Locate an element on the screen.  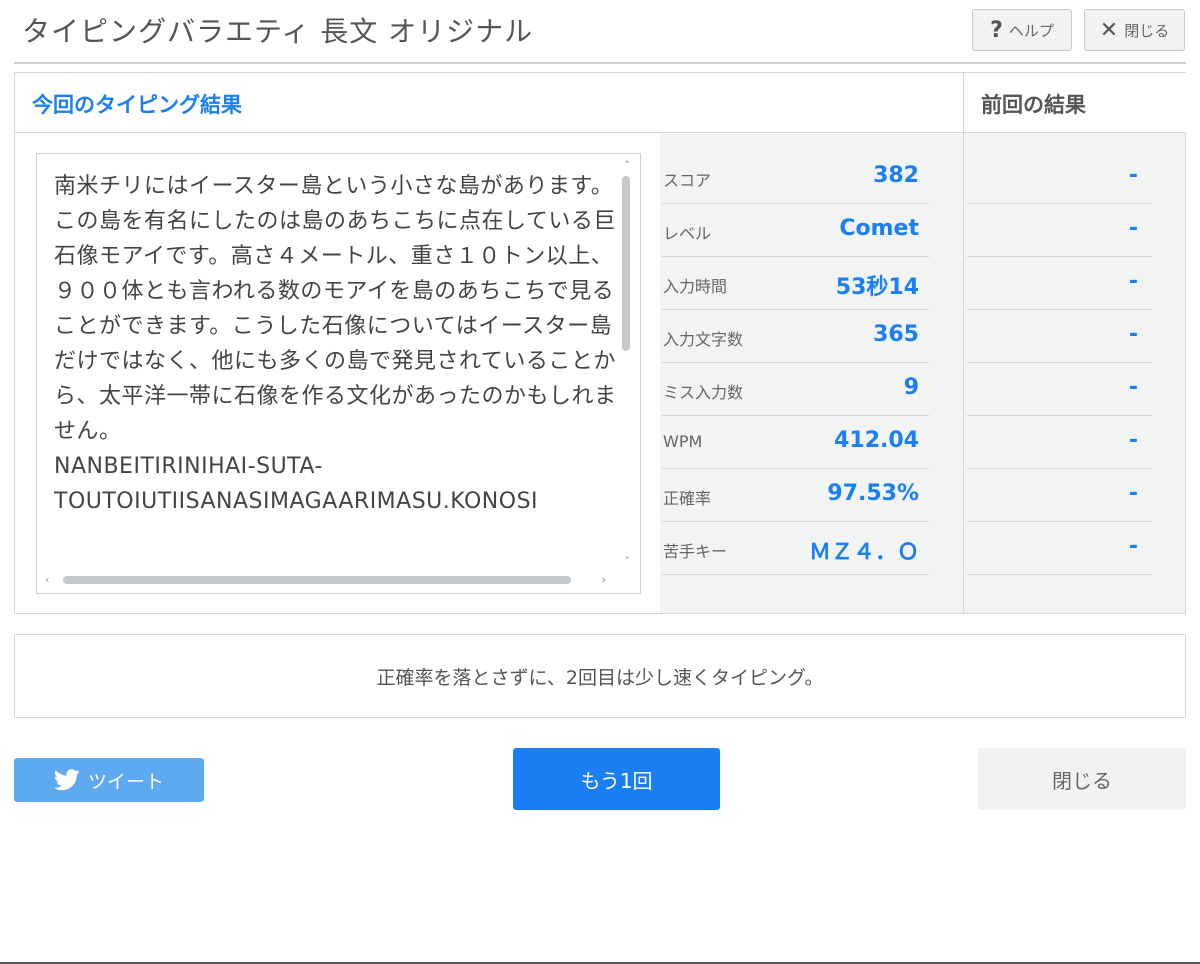
vertical-scrollbar is located at coordinates (626, 263).